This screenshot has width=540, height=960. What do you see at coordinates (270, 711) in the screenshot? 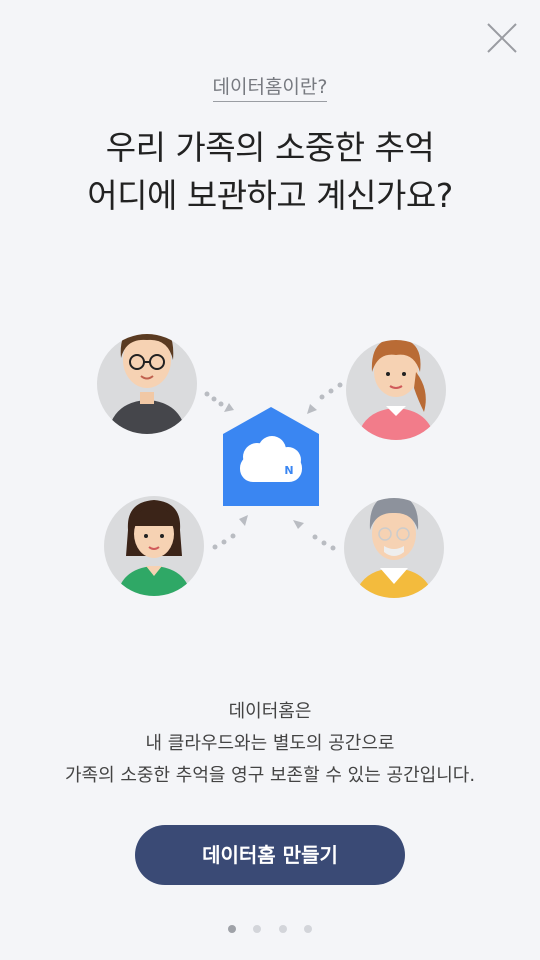
I see `description-line-1: 데이터홈은` at bounding box center [270, 711].